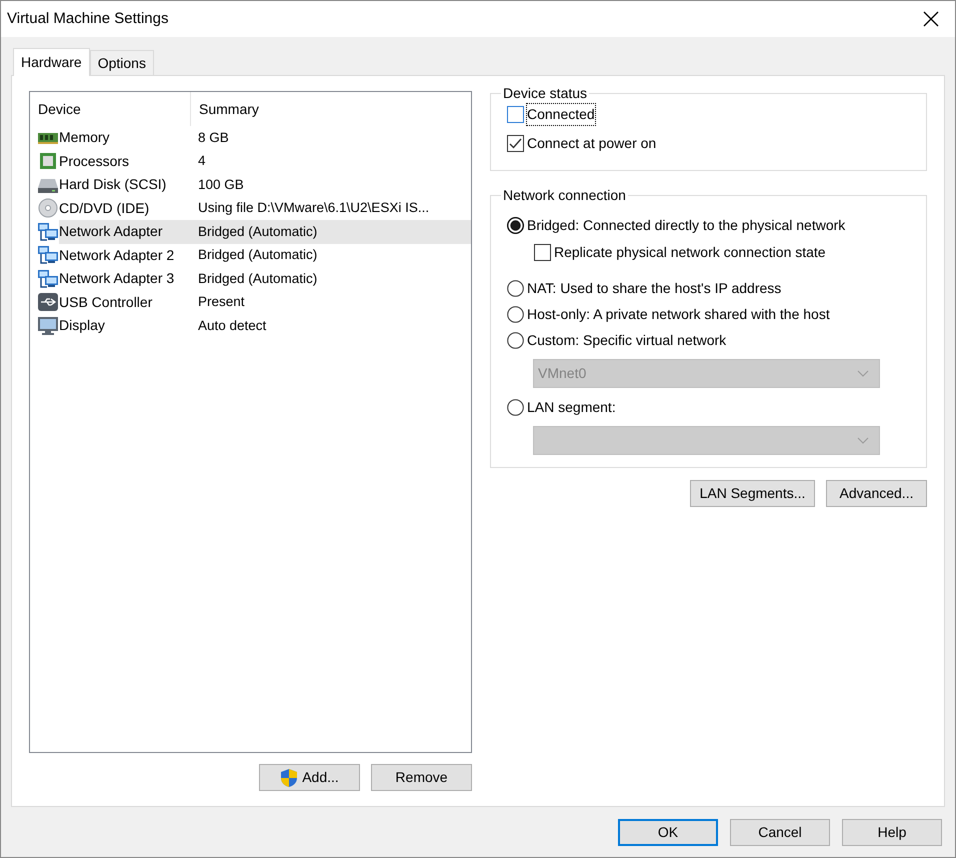 Image resolution: width=956 pixels, height=858 pixels. I want to click on chip-icon, so click(48, 161).